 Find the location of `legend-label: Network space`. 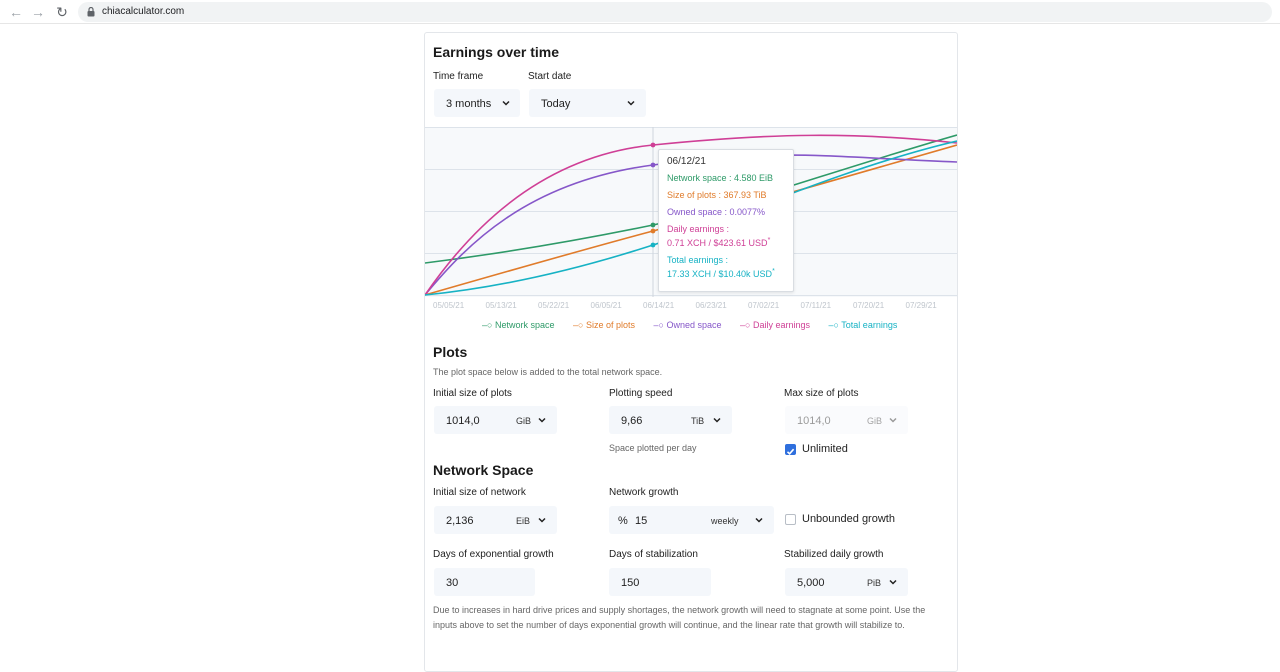

legend-label: Network space is located at coordinates (524, 325).